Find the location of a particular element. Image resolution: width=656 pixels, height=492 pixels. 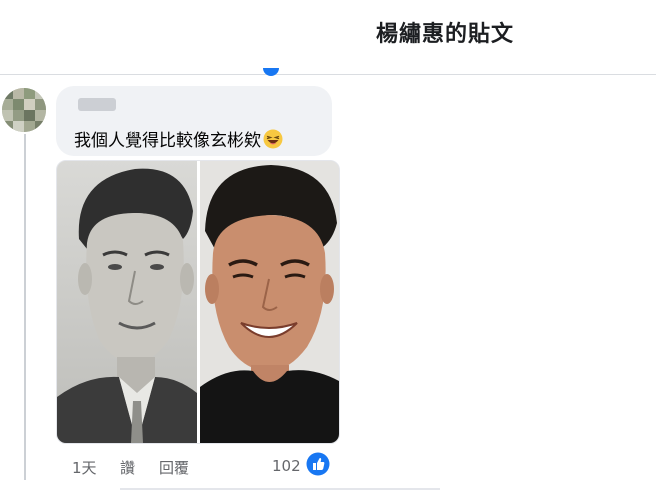

comment-body: 我個人覺得比較像玄彬欸 is located at coordinates (167, 141).